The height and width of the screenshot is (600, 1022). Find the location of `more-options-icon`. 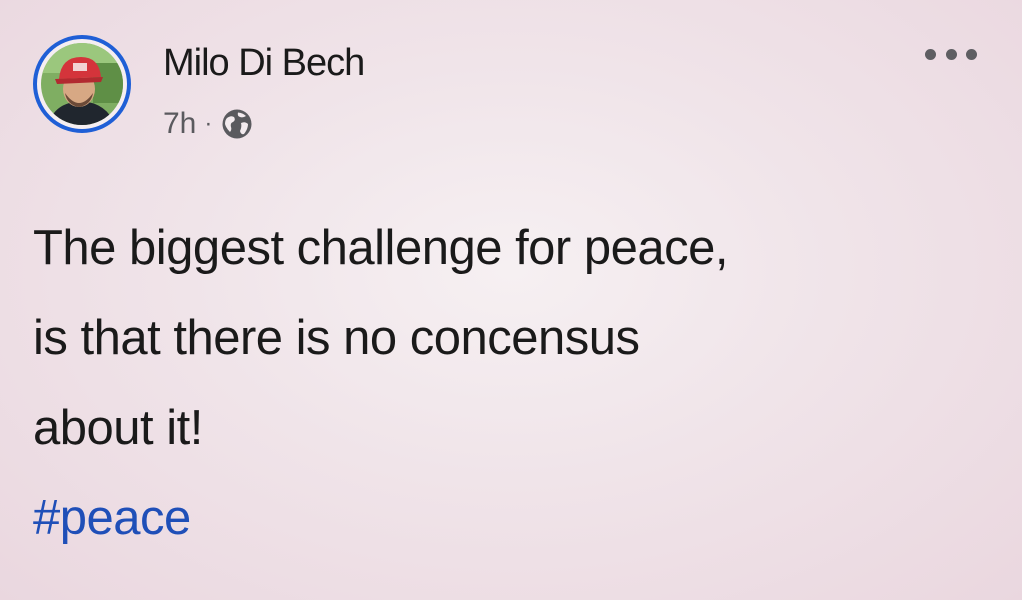

more-options-icon is located at coordinates (930, 54).